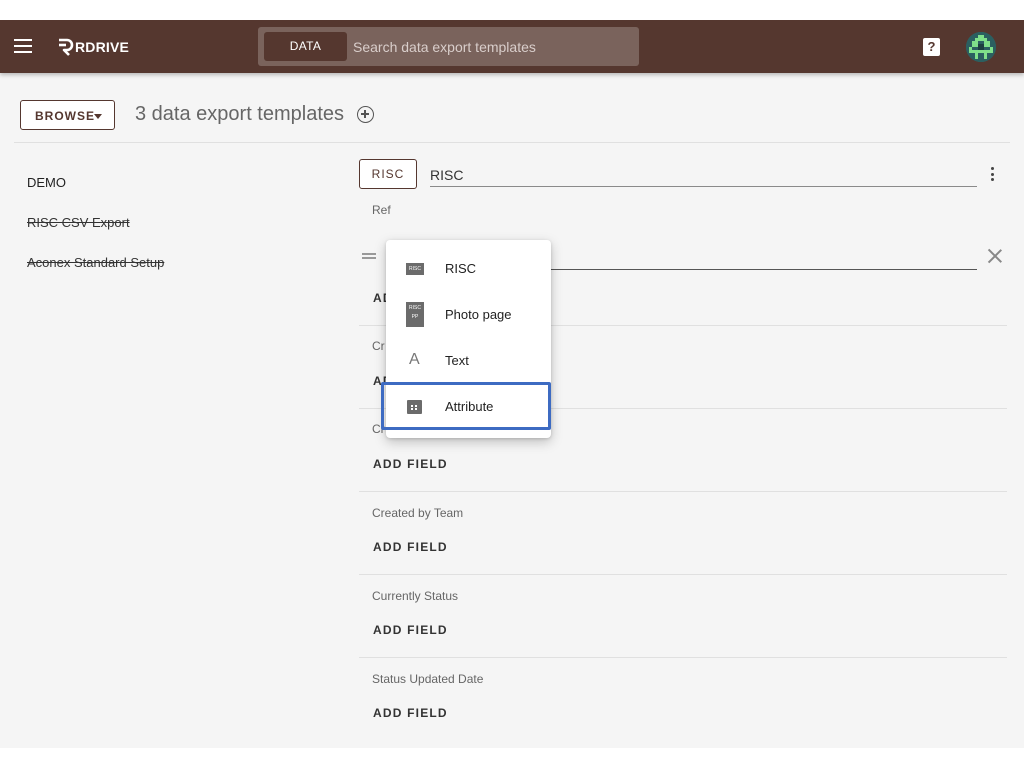 The image size is (1024, 768). I want to click on text-icon: A, so click(414, 359).